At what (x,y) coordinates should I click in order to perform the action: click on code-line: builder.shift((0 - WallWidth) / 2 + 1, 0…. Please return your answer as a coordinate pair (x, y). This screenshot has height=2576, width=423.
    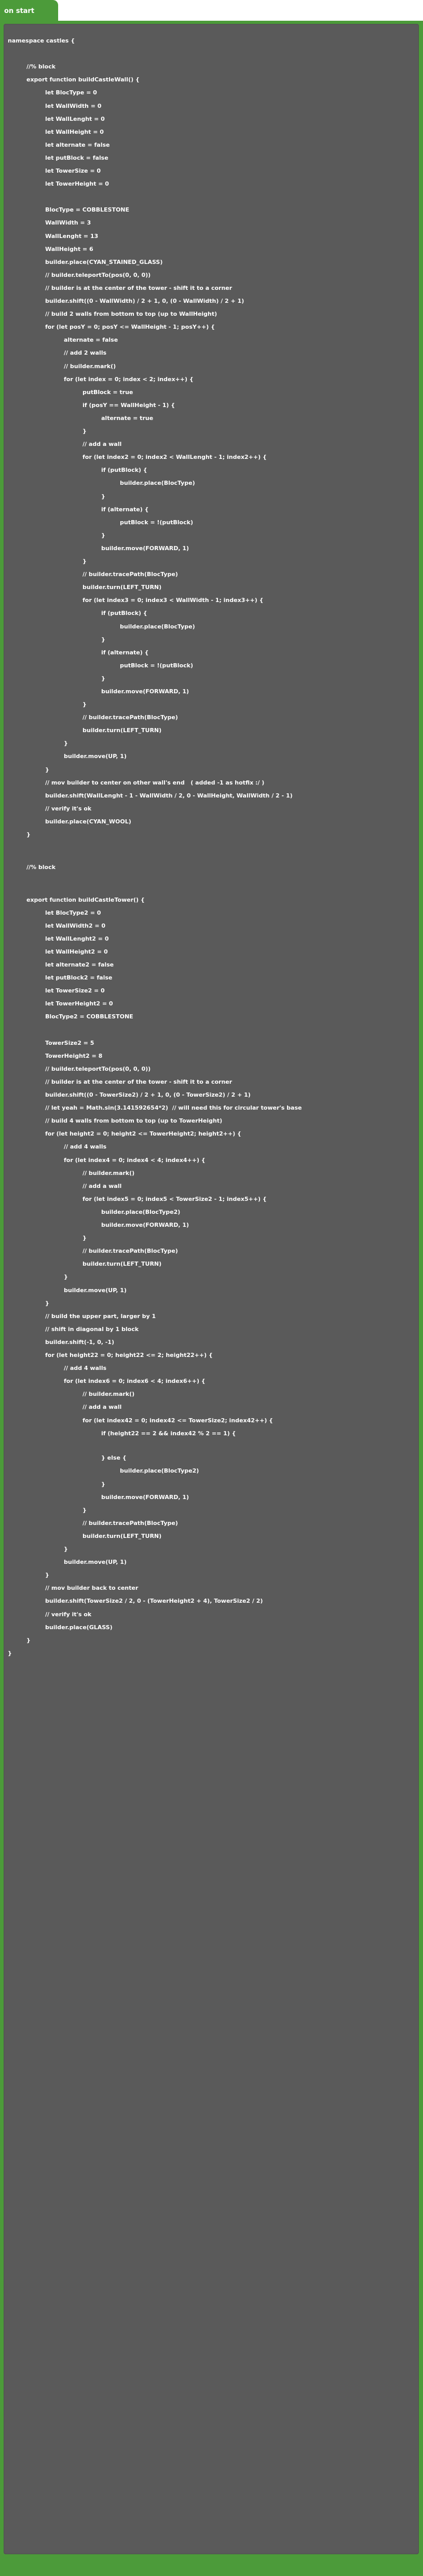
    Looking at the image, I should click on (144, 301).